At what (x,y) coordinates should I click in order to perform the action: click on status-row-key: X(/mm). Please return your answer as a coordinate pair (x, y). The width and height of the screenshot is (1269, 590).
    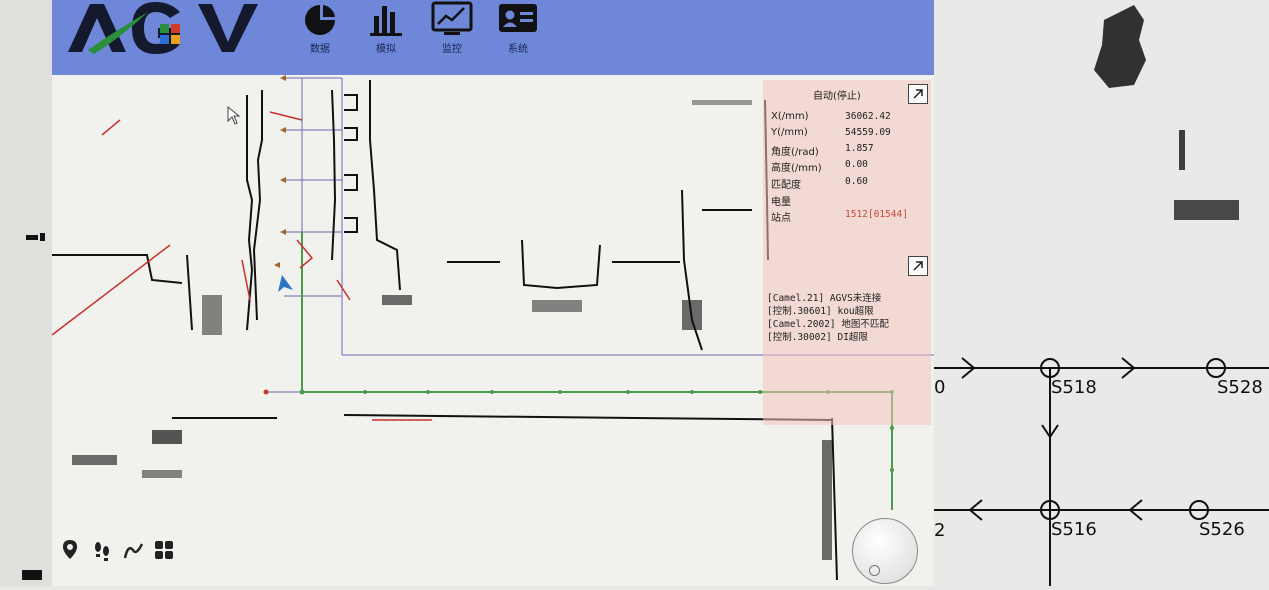
    Looking at the image, I should click on (790, 116).